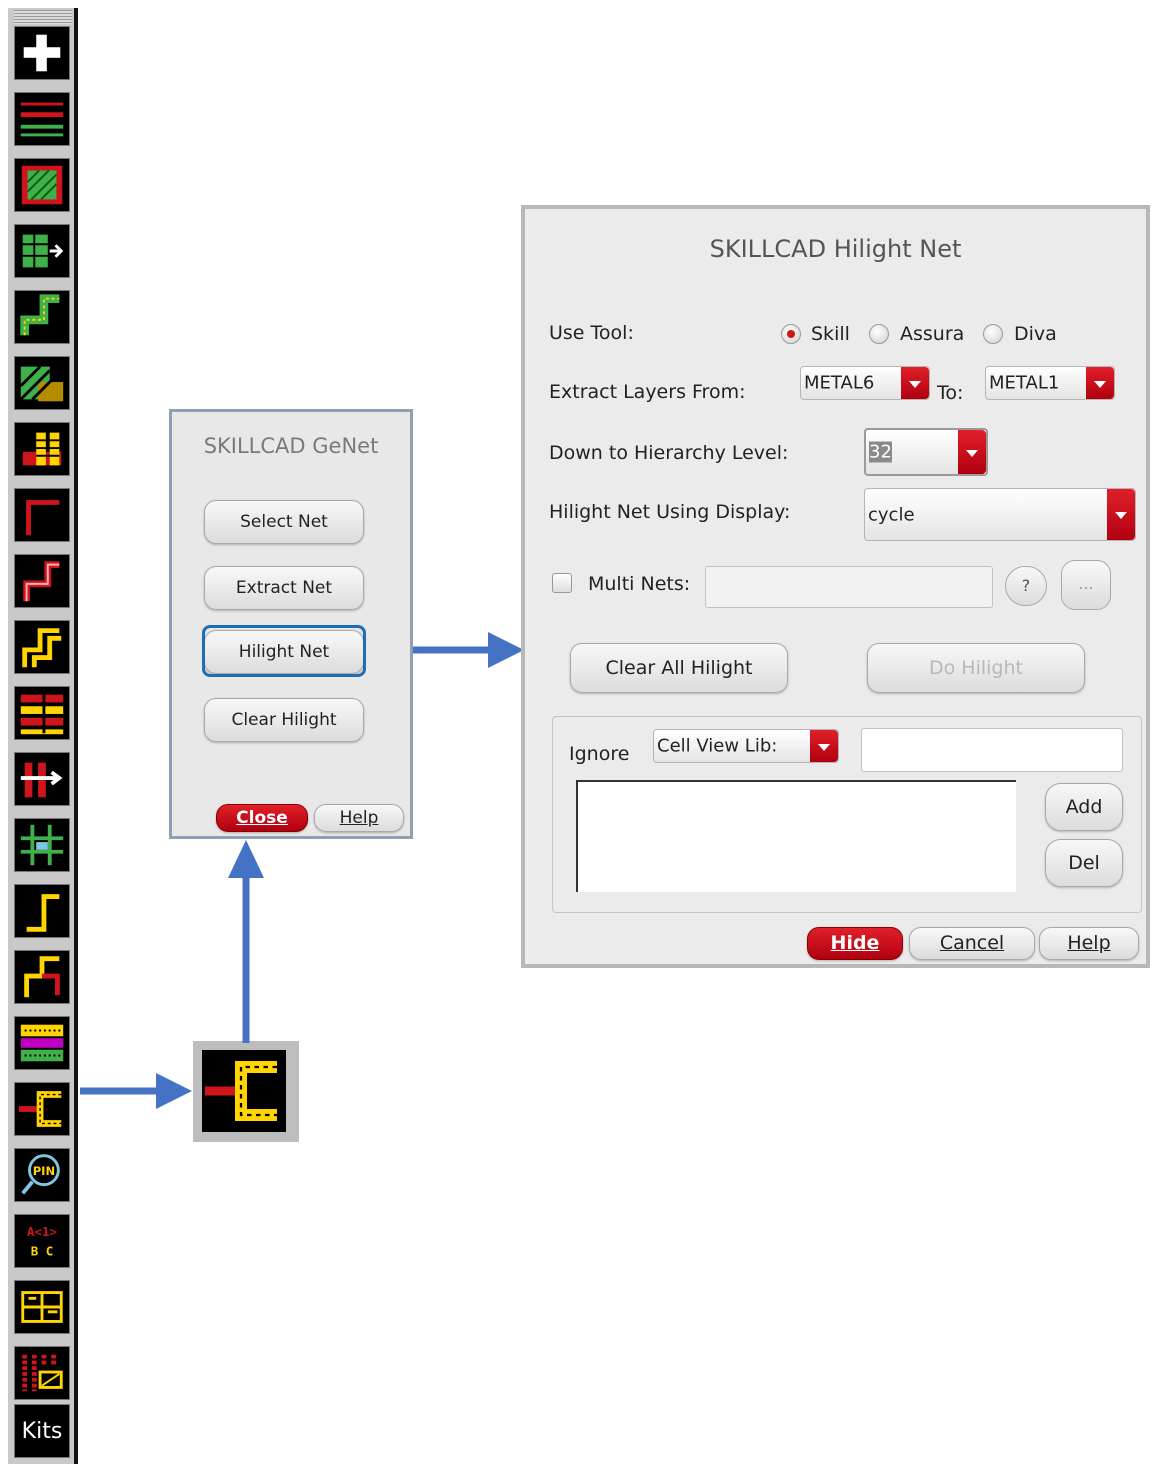 The height and width of the screenshot is (1466, 1152). Describe the element at coordinates (1024, 383) in the screenshot. I see `extract-to-value: METAL1` at that location.